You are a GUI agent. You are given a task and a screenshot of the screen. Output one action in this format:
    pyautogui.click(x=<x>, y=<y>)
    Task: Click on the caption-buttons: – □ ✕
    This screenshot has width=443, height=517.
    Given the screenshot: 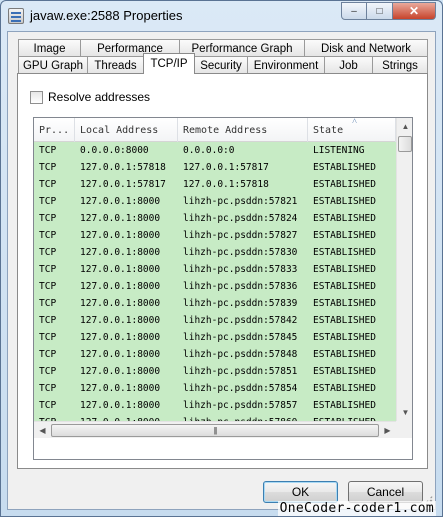 What is the action you would take?
    pyautogui.click(x=388, y=11)
    